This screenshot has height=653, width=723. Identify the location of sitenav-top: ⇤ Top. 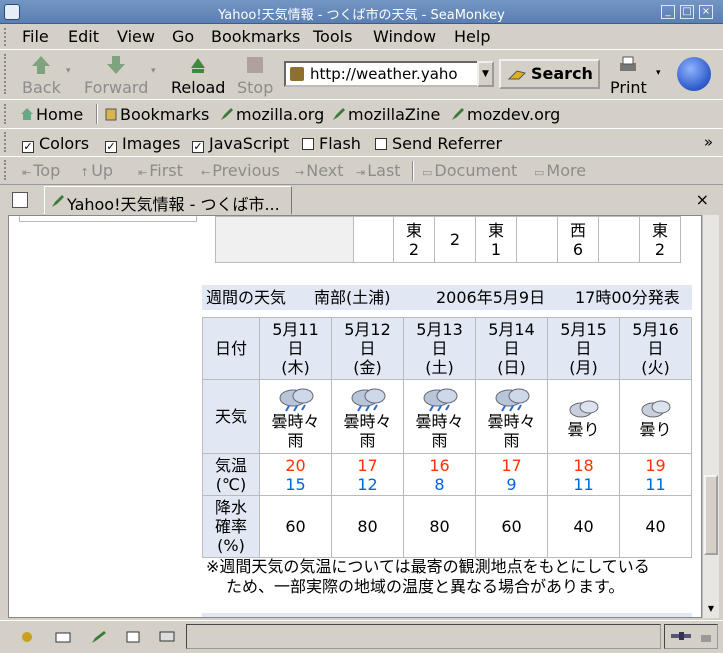
(41, 170).